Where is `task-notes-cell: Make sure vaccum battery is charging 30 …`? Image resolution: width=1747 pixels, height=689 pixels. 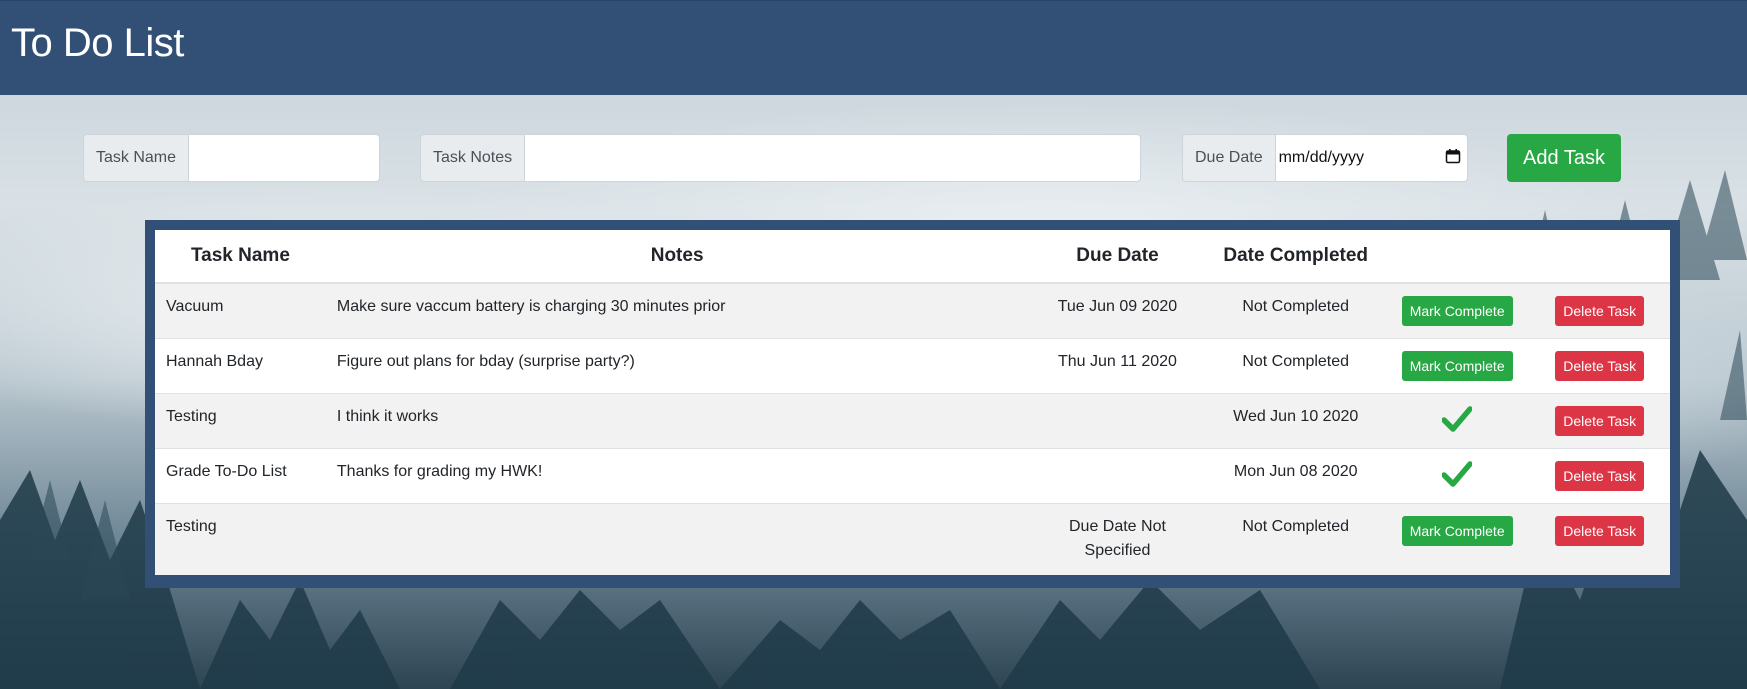
task-notes-cell: Make sure vaccum battery is charging 30 … is located at coordinates (677, 310).